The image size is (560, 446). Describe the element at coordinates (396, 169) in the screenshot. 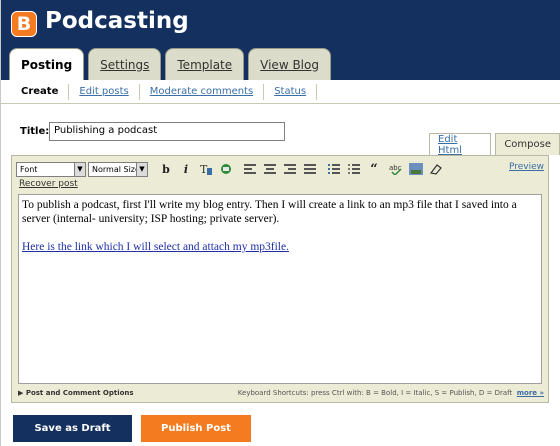

I see `spellcheck-icon: abc` at that location.